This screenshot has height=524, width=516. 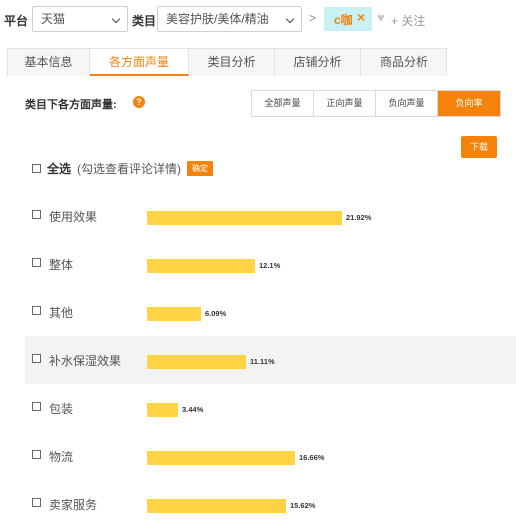 What do you see at coordinates (312, 457) in the screenshot?
I see `bar-value-label: 16.66%` at bounding box center [312, 457].